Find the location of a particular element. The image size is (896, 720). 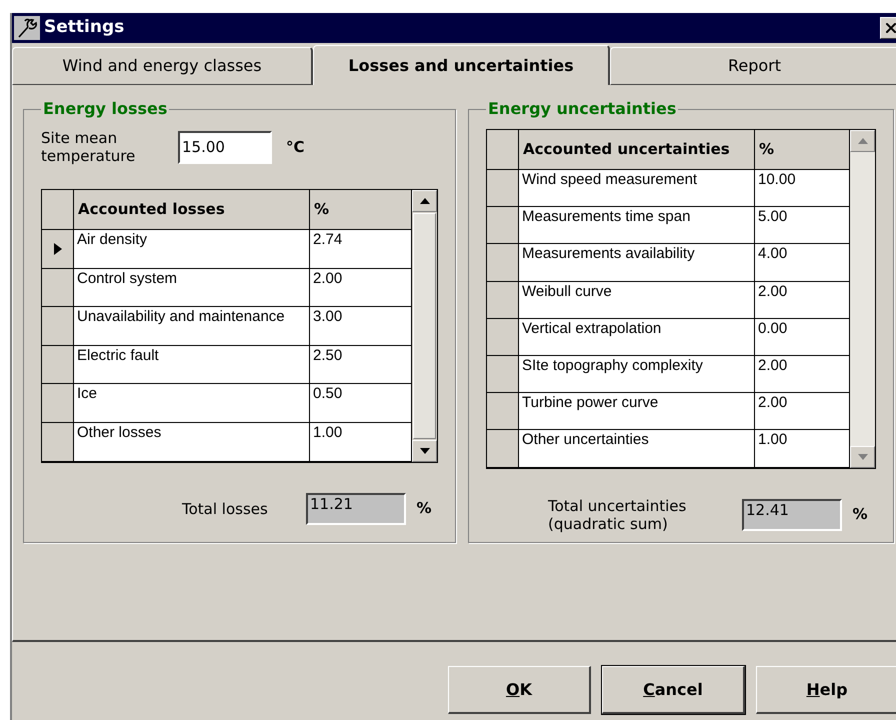

window-title: Settings is located at coordinates (85, 28).